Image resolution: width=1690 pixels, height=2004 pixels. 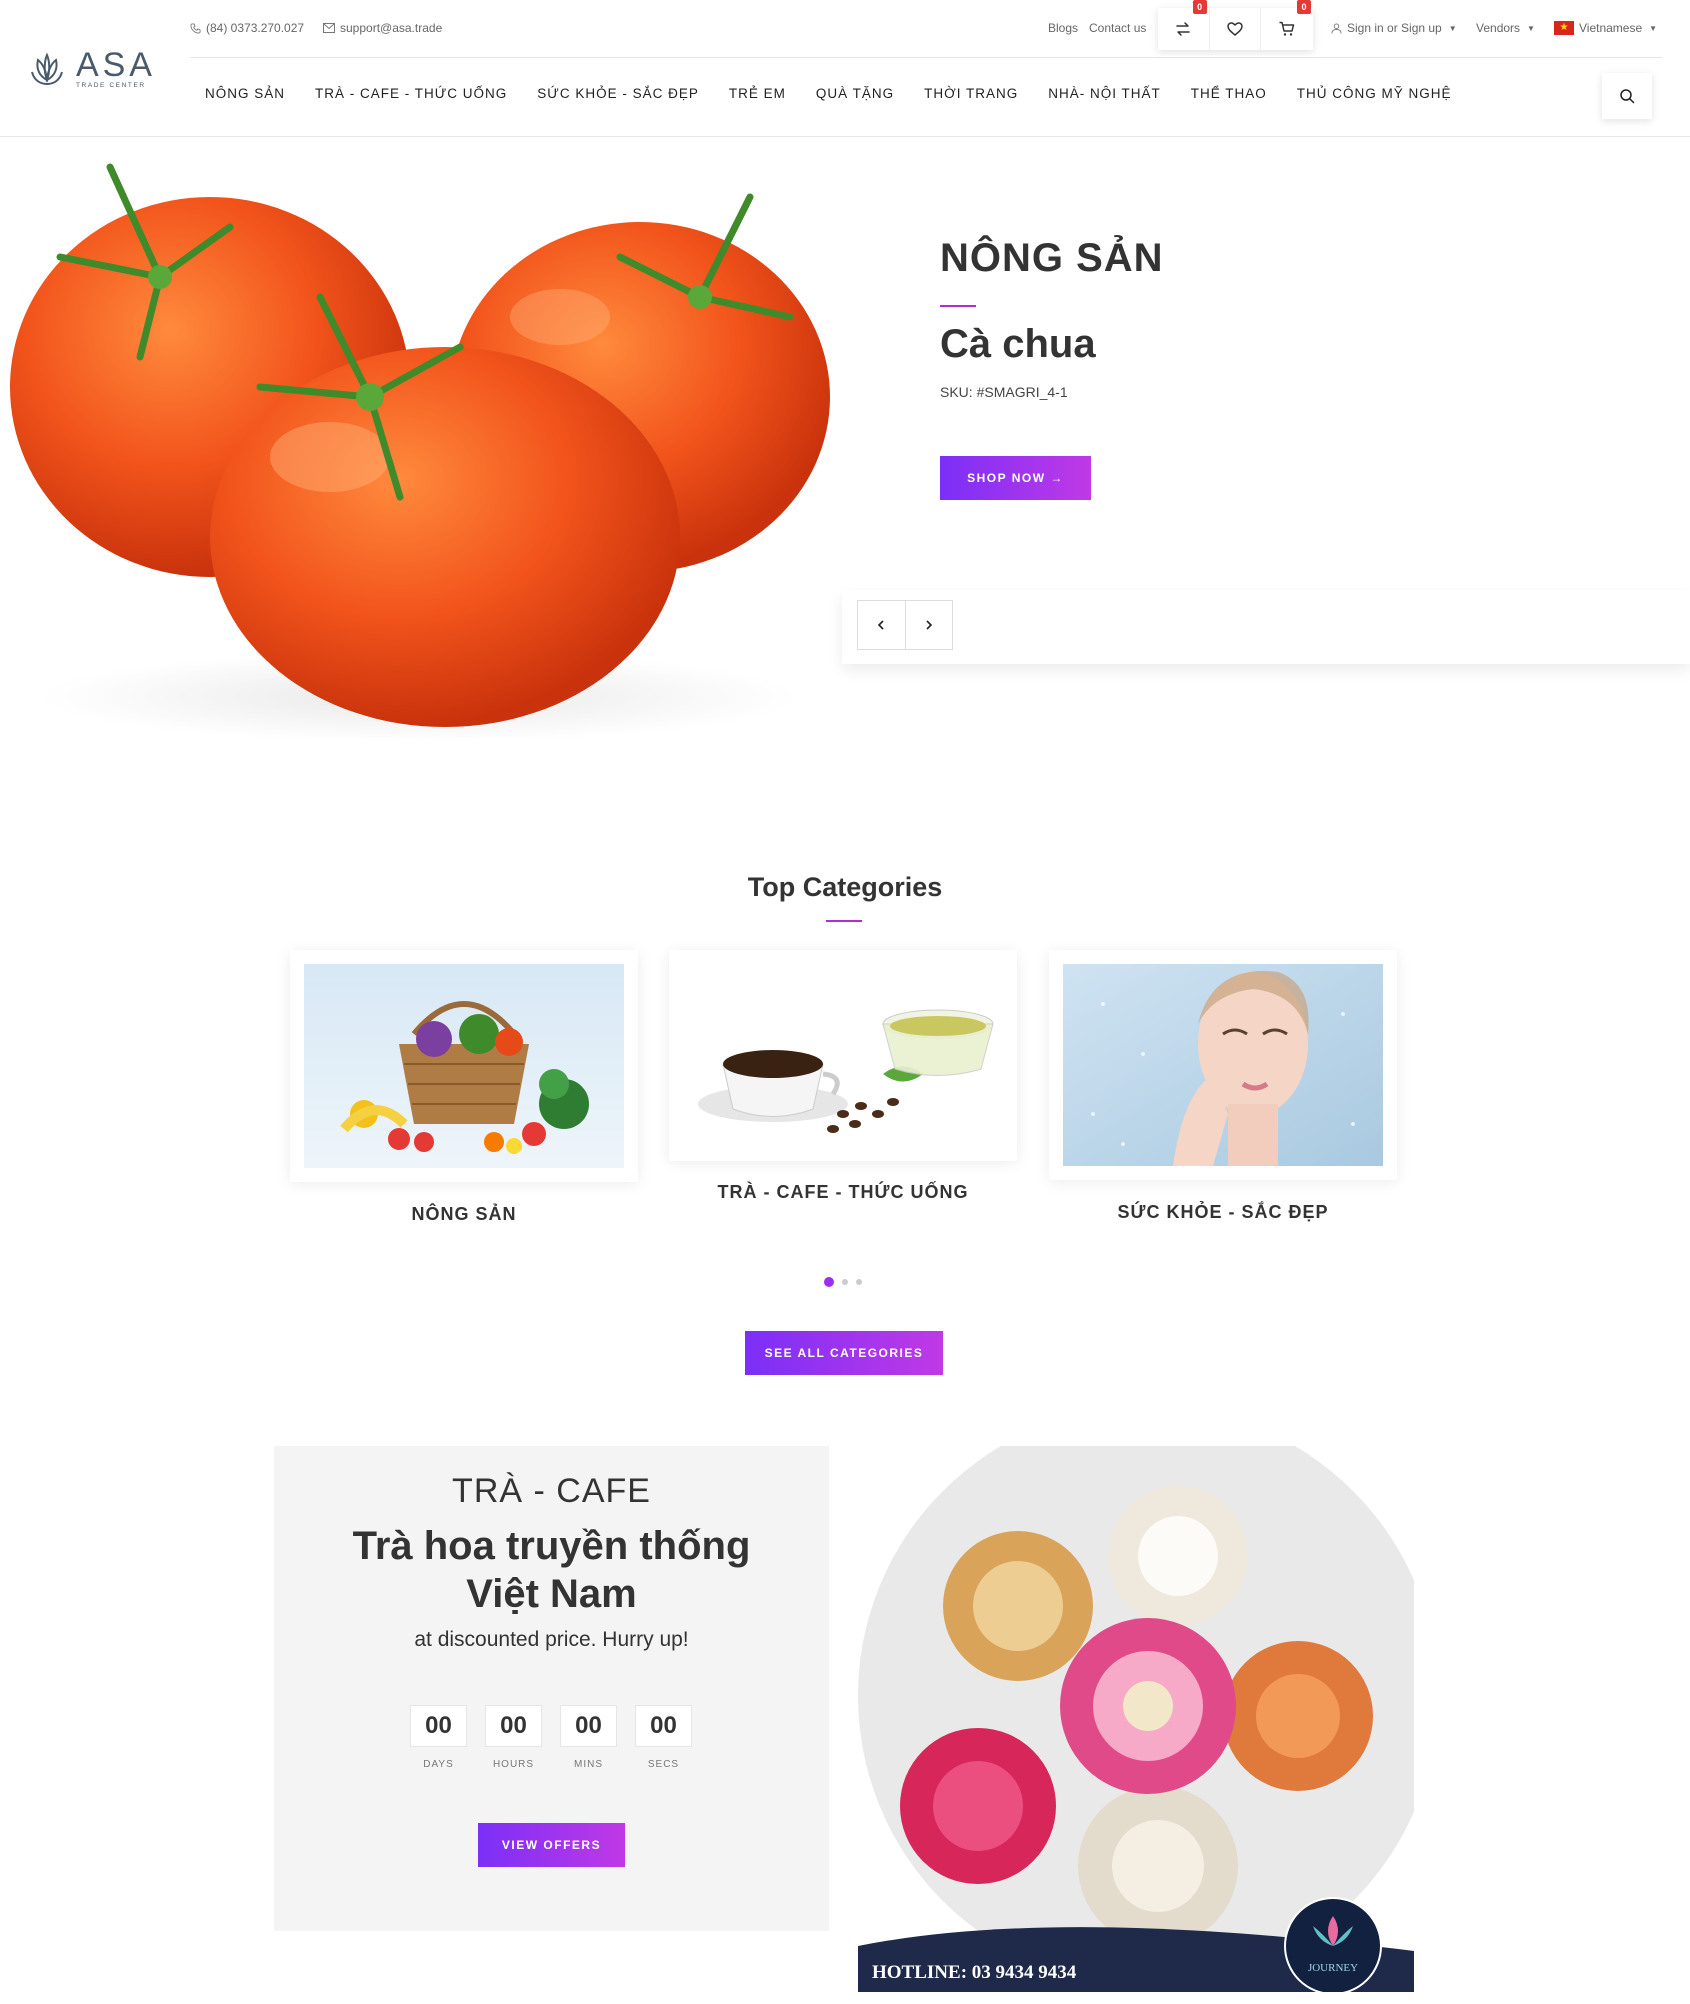 What do you see at coordinates (551, 1639) in the screenshot?
I see `deal-description: at discounted price. Hurry up!` at bounding box center [551, 1639].